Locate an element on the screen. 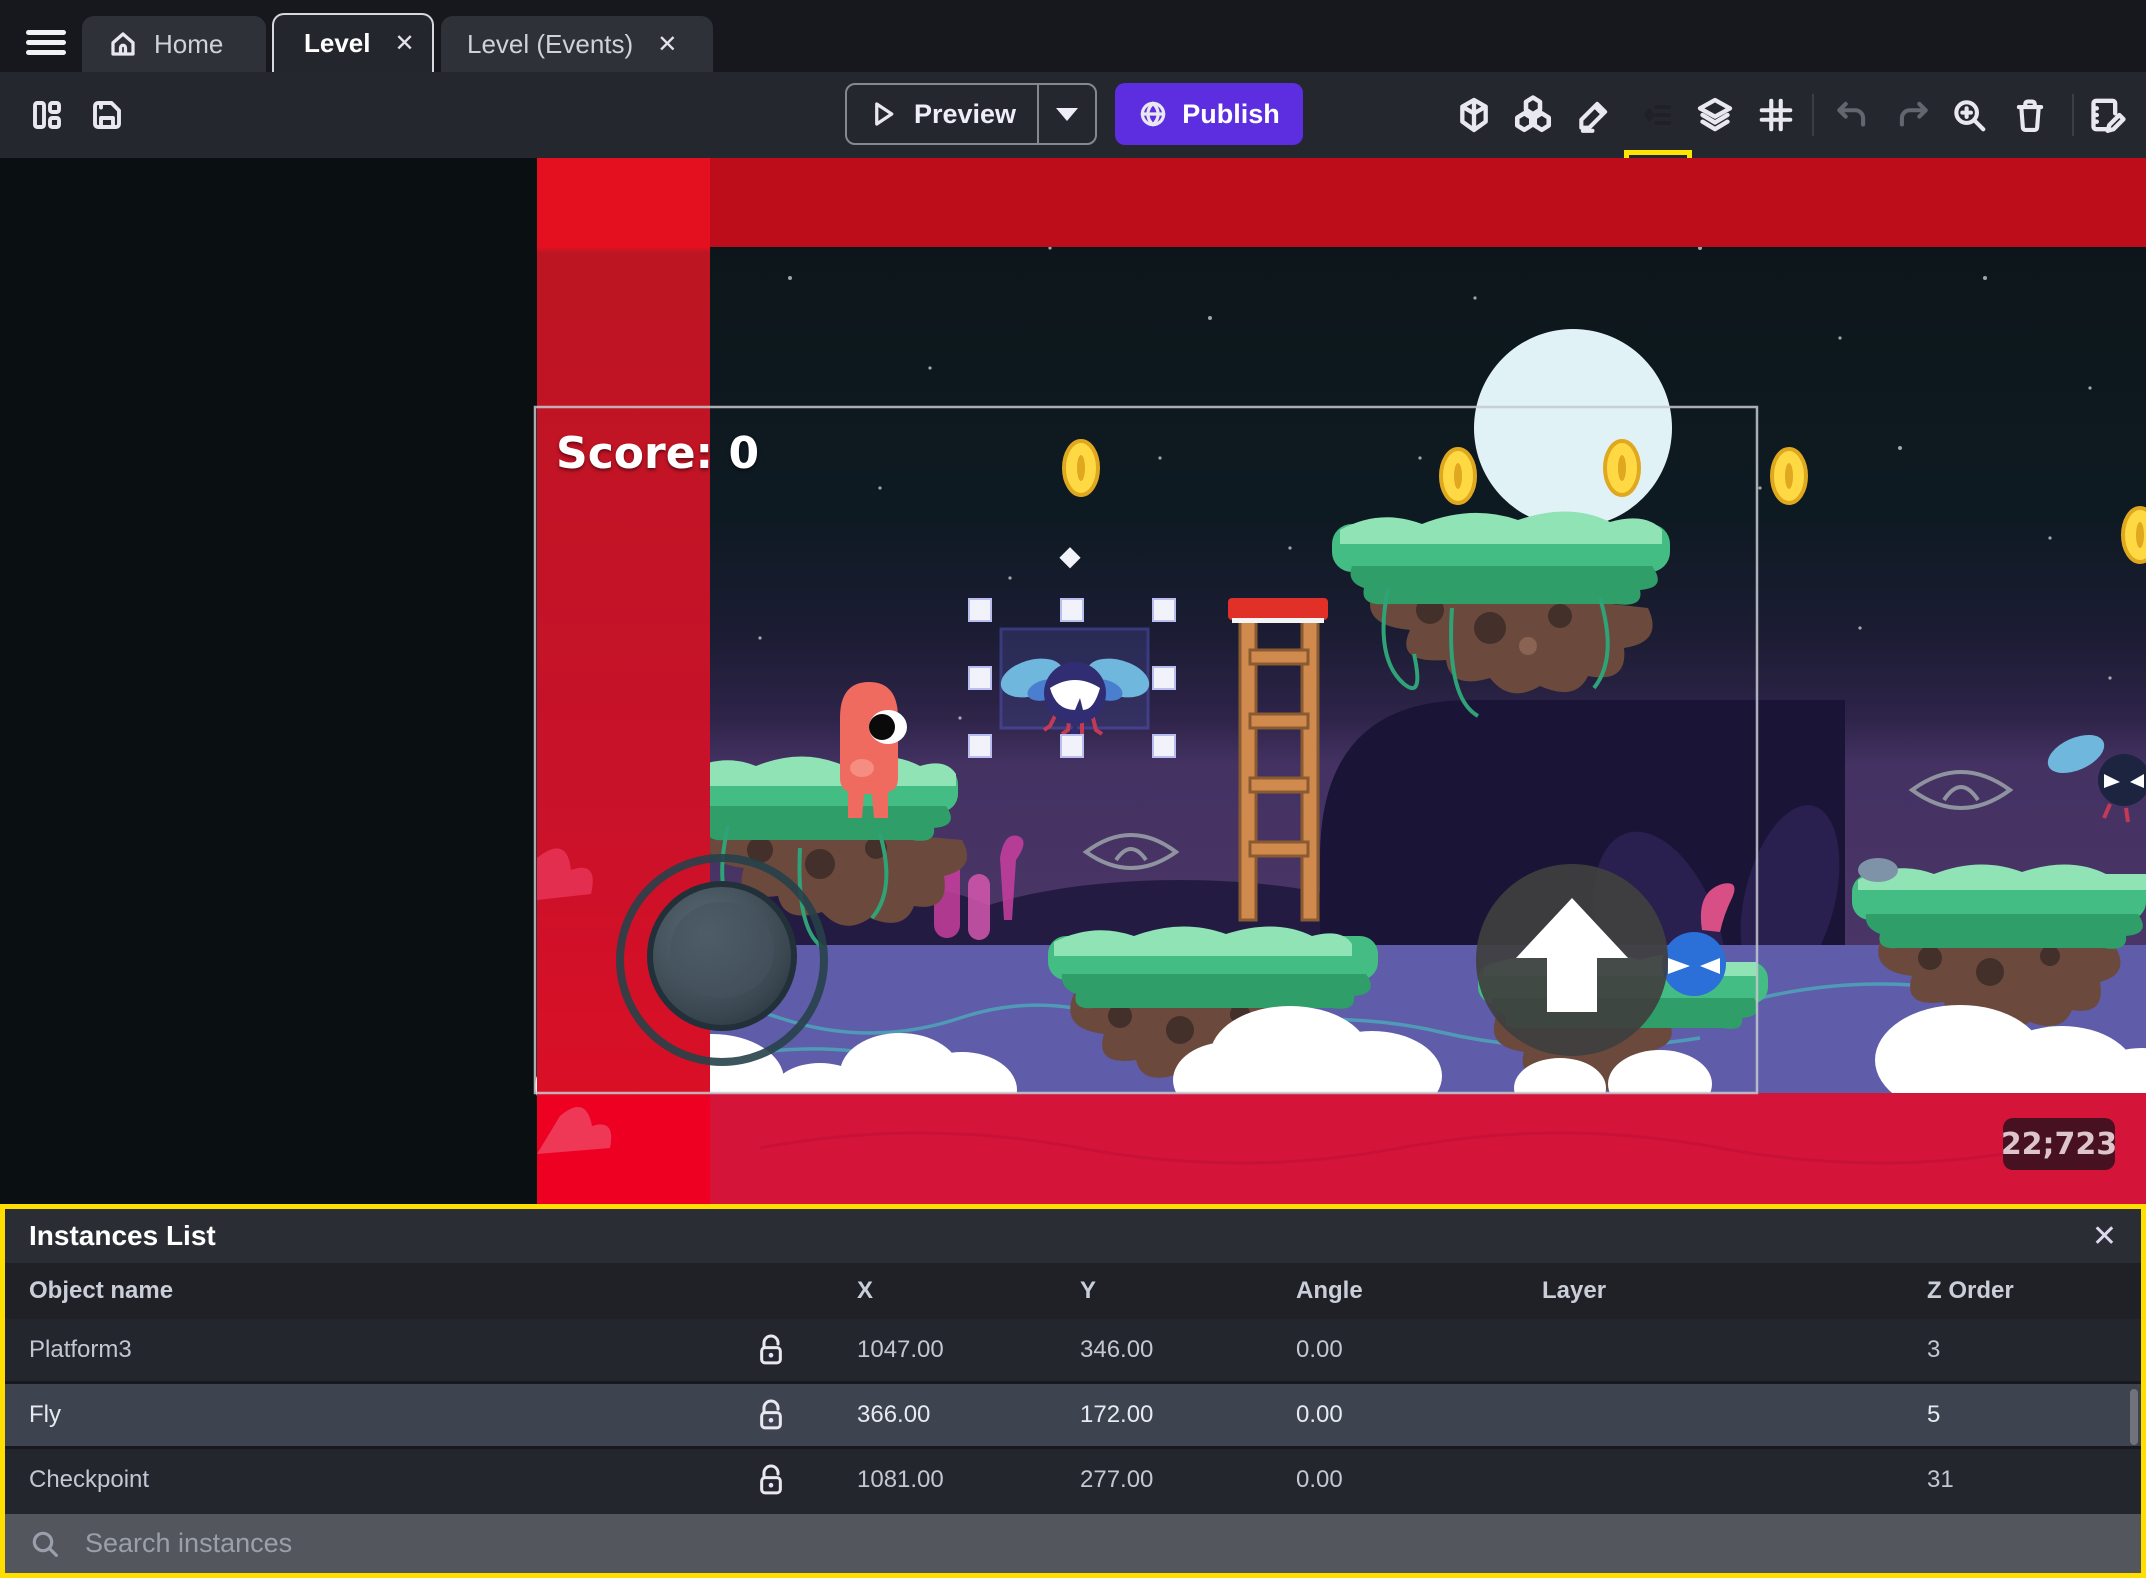 This screenshot has width=2146, height=1578. save-icon is located at coordinates (107, 115).